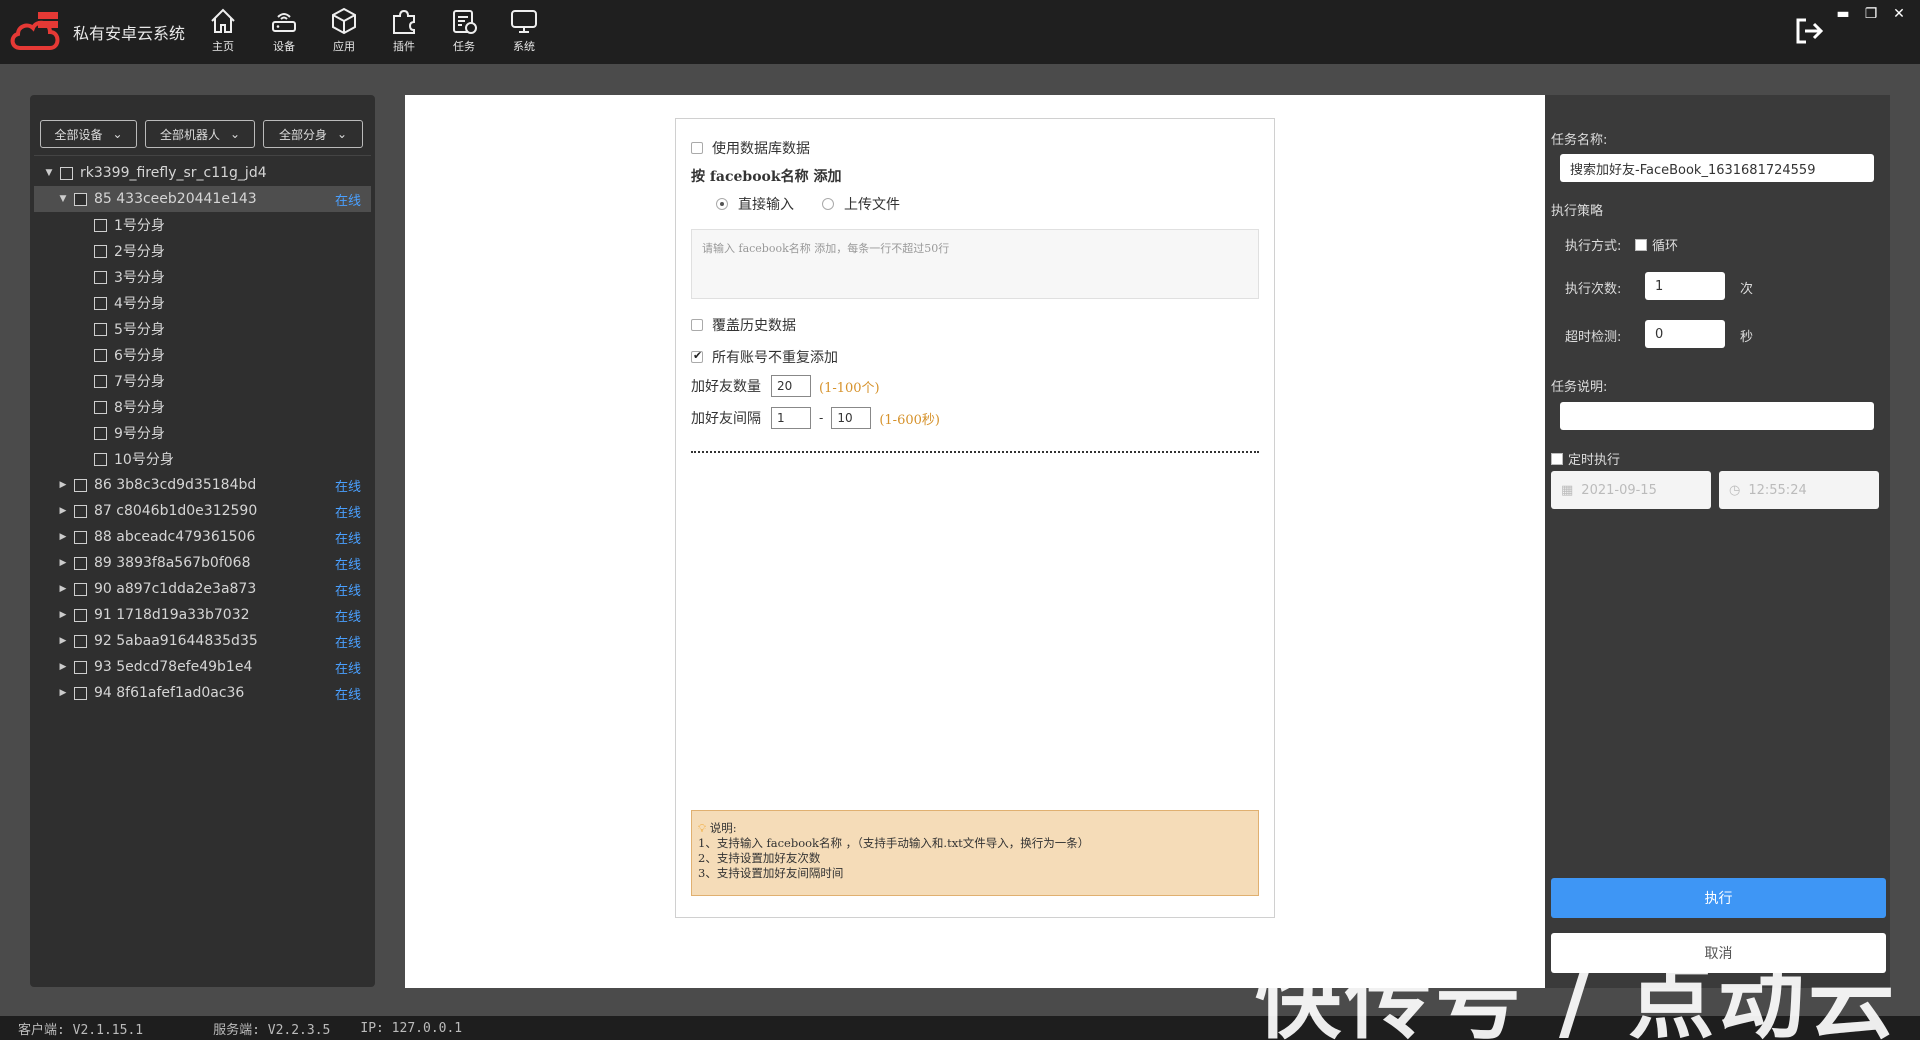  I want to click on no-duplicate-option: 所有账号不重复添加, so click(764, 357).